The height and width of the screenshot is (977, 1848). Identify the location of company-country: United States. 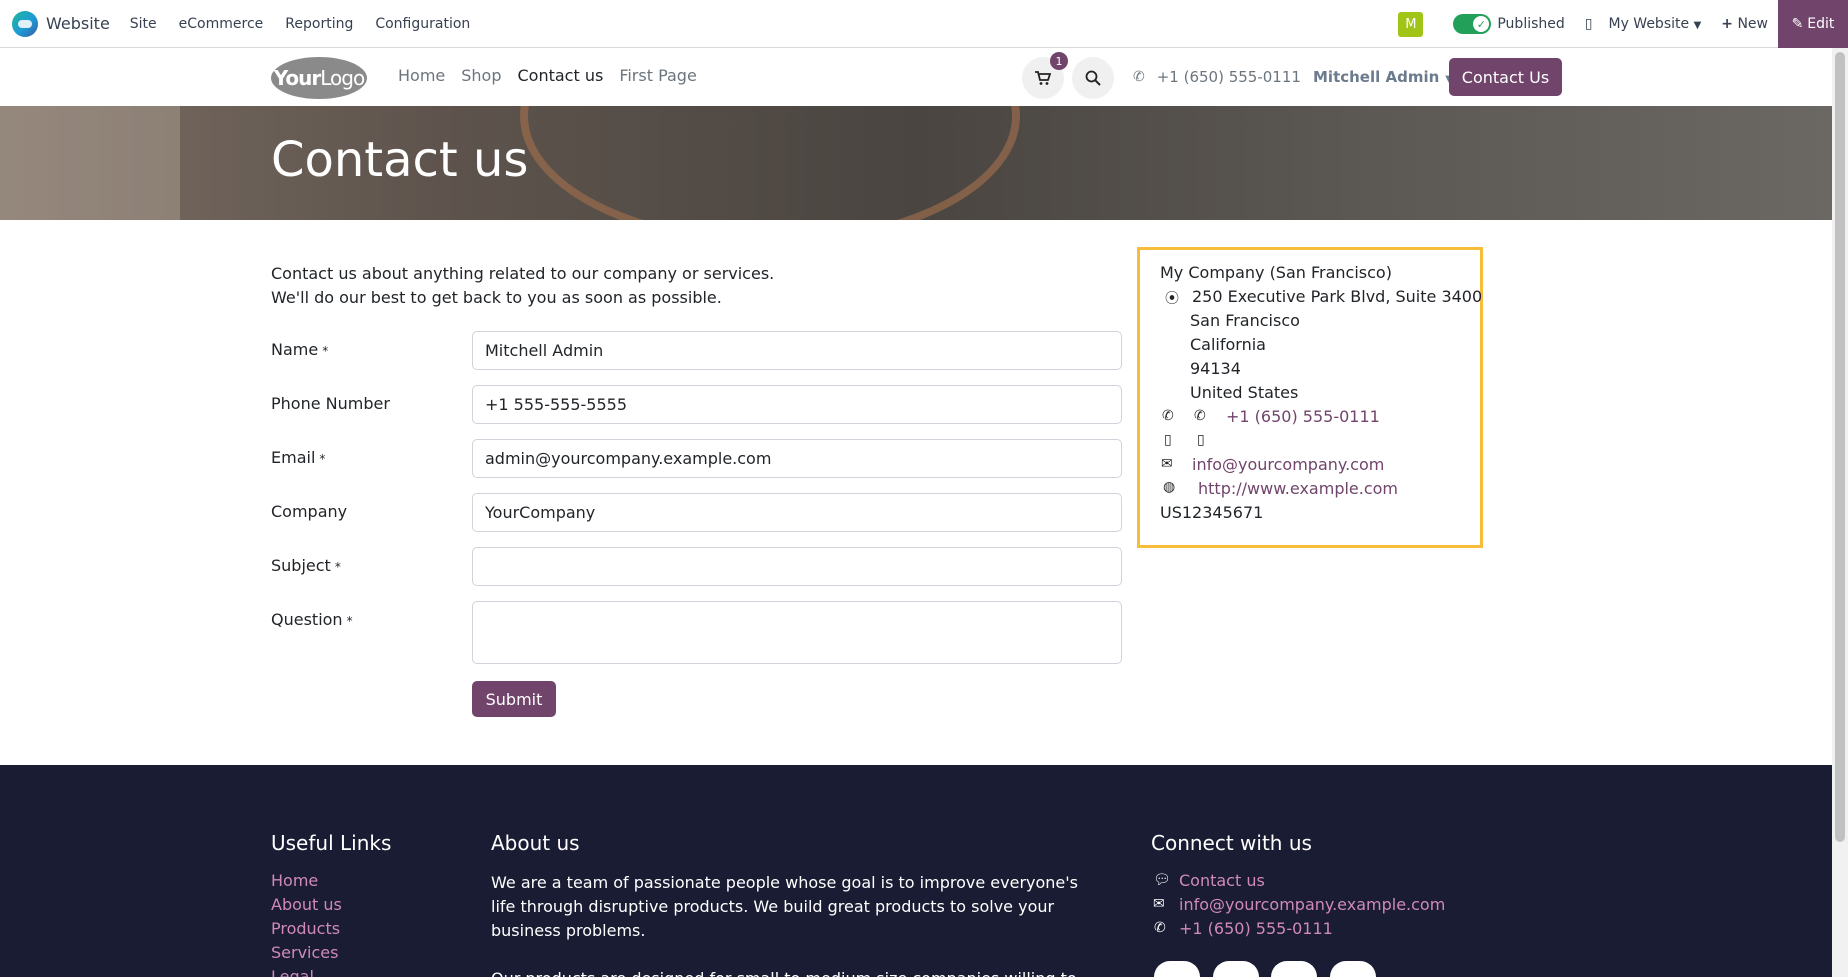
(1244, 392).